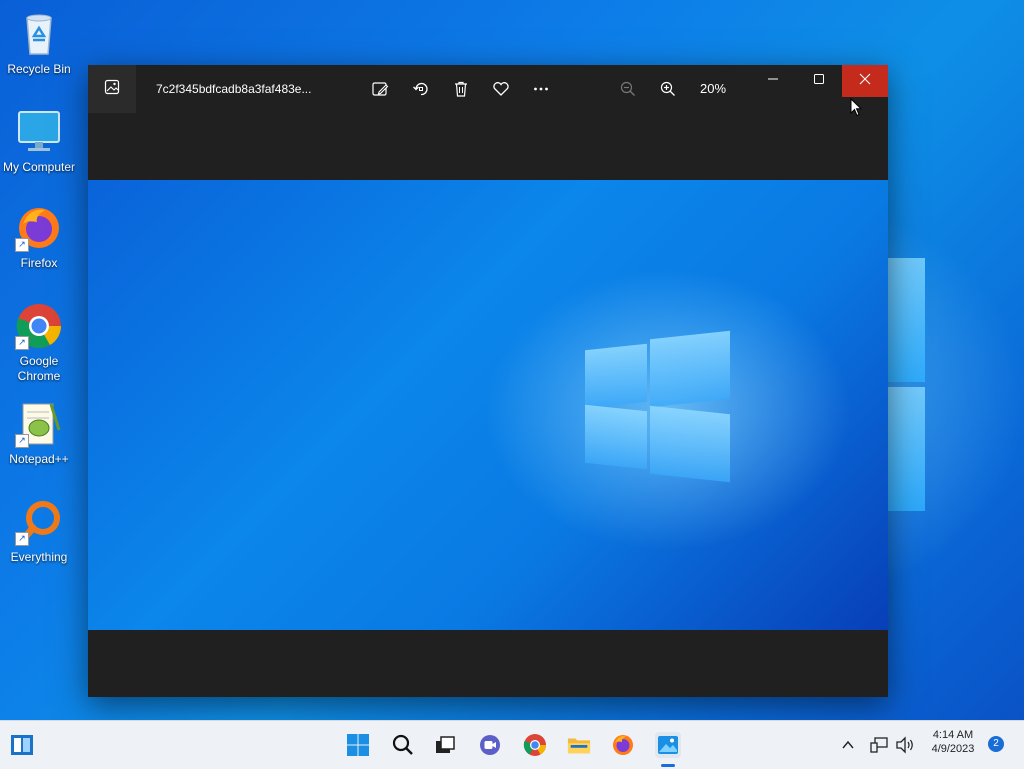 The image size is (1024, 769). Describe the element at coordinates (22, 745) in the screenshot. I see `widgets-icon` at that location.